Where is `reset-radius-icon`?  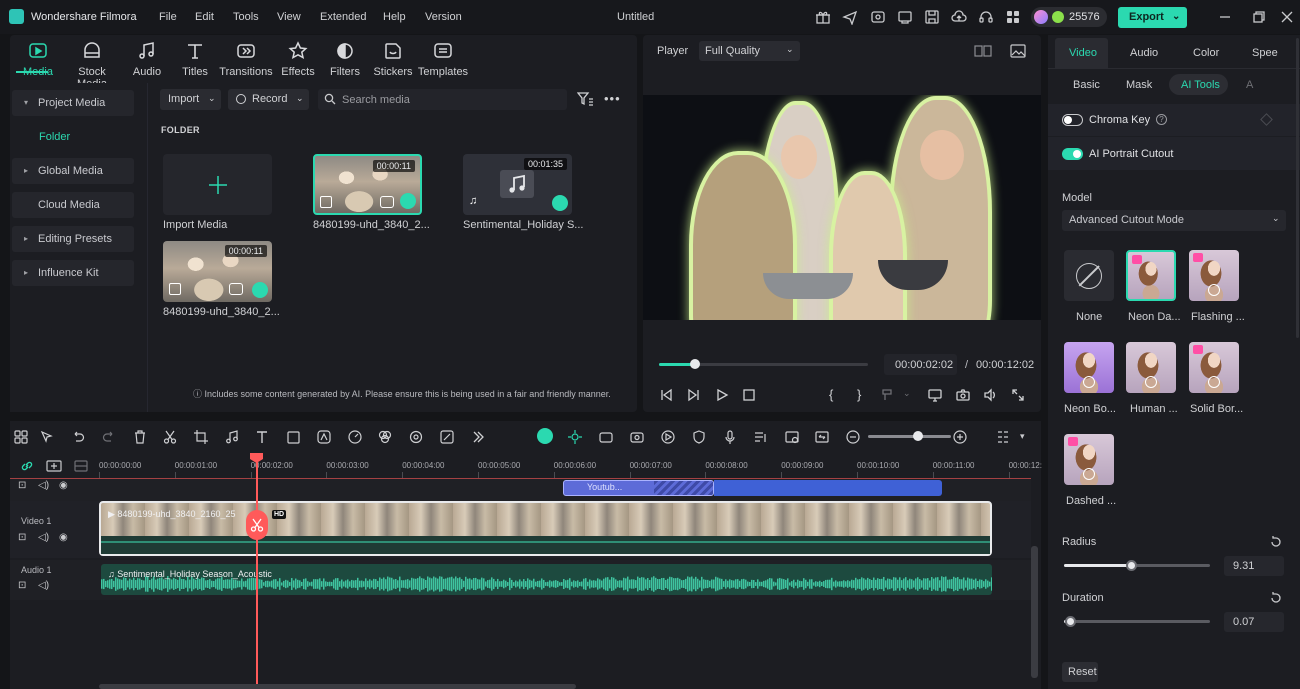
reset-radius-icon is located at coordinates (1276, 542).